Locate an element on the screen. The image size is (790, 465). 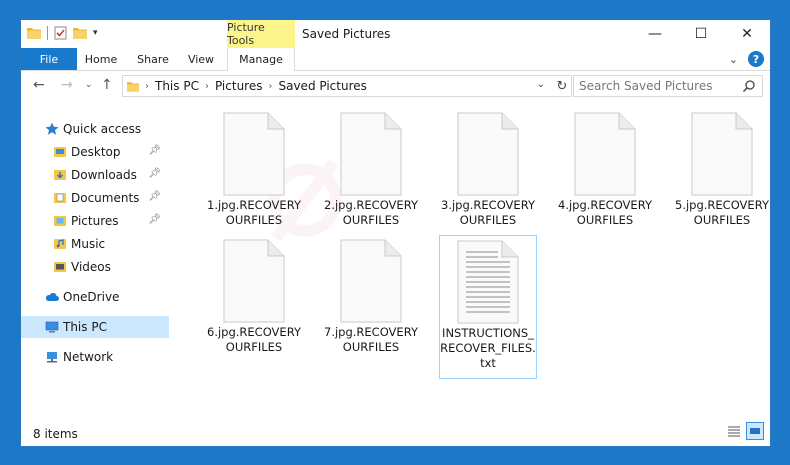
downloads-folder-icon is located at coordinates (60, 175).